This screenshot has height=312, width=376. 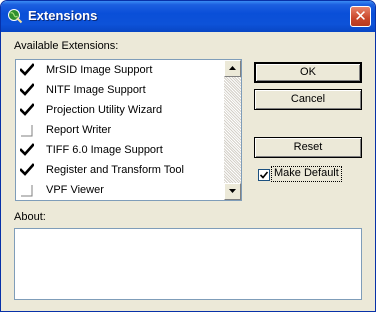 I want to click on arrow-up-icon, so click(x=232, y=68).